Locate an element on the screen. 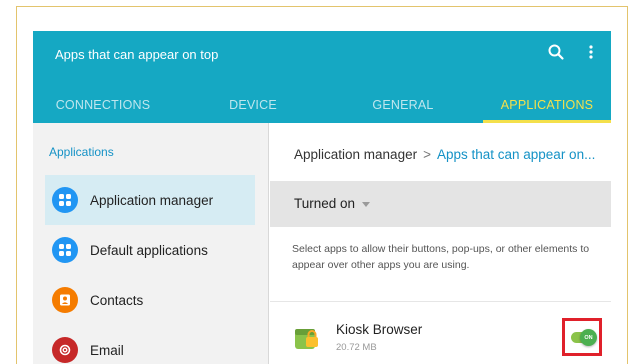 This screenshot has width=643, height=364. permission-toggle: ON is located at coordinates (584, 337).